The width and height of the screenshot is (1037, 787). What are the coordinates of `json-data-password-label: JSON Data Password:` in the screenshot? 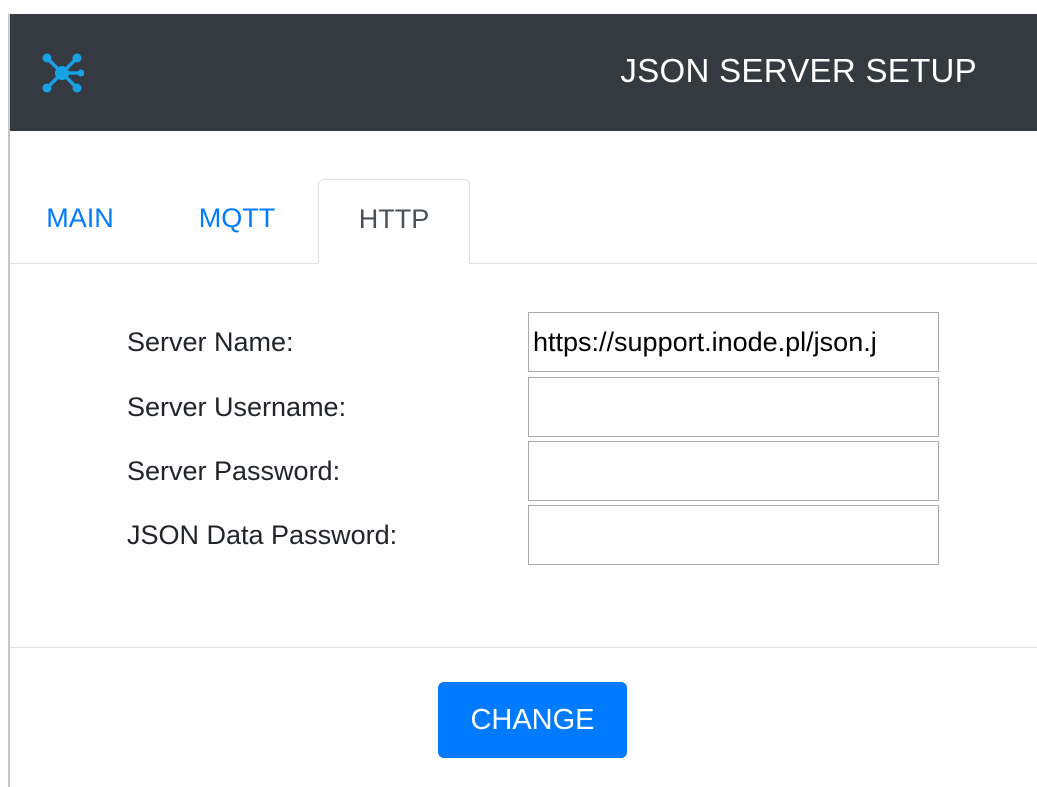 It's located at (262, 535).